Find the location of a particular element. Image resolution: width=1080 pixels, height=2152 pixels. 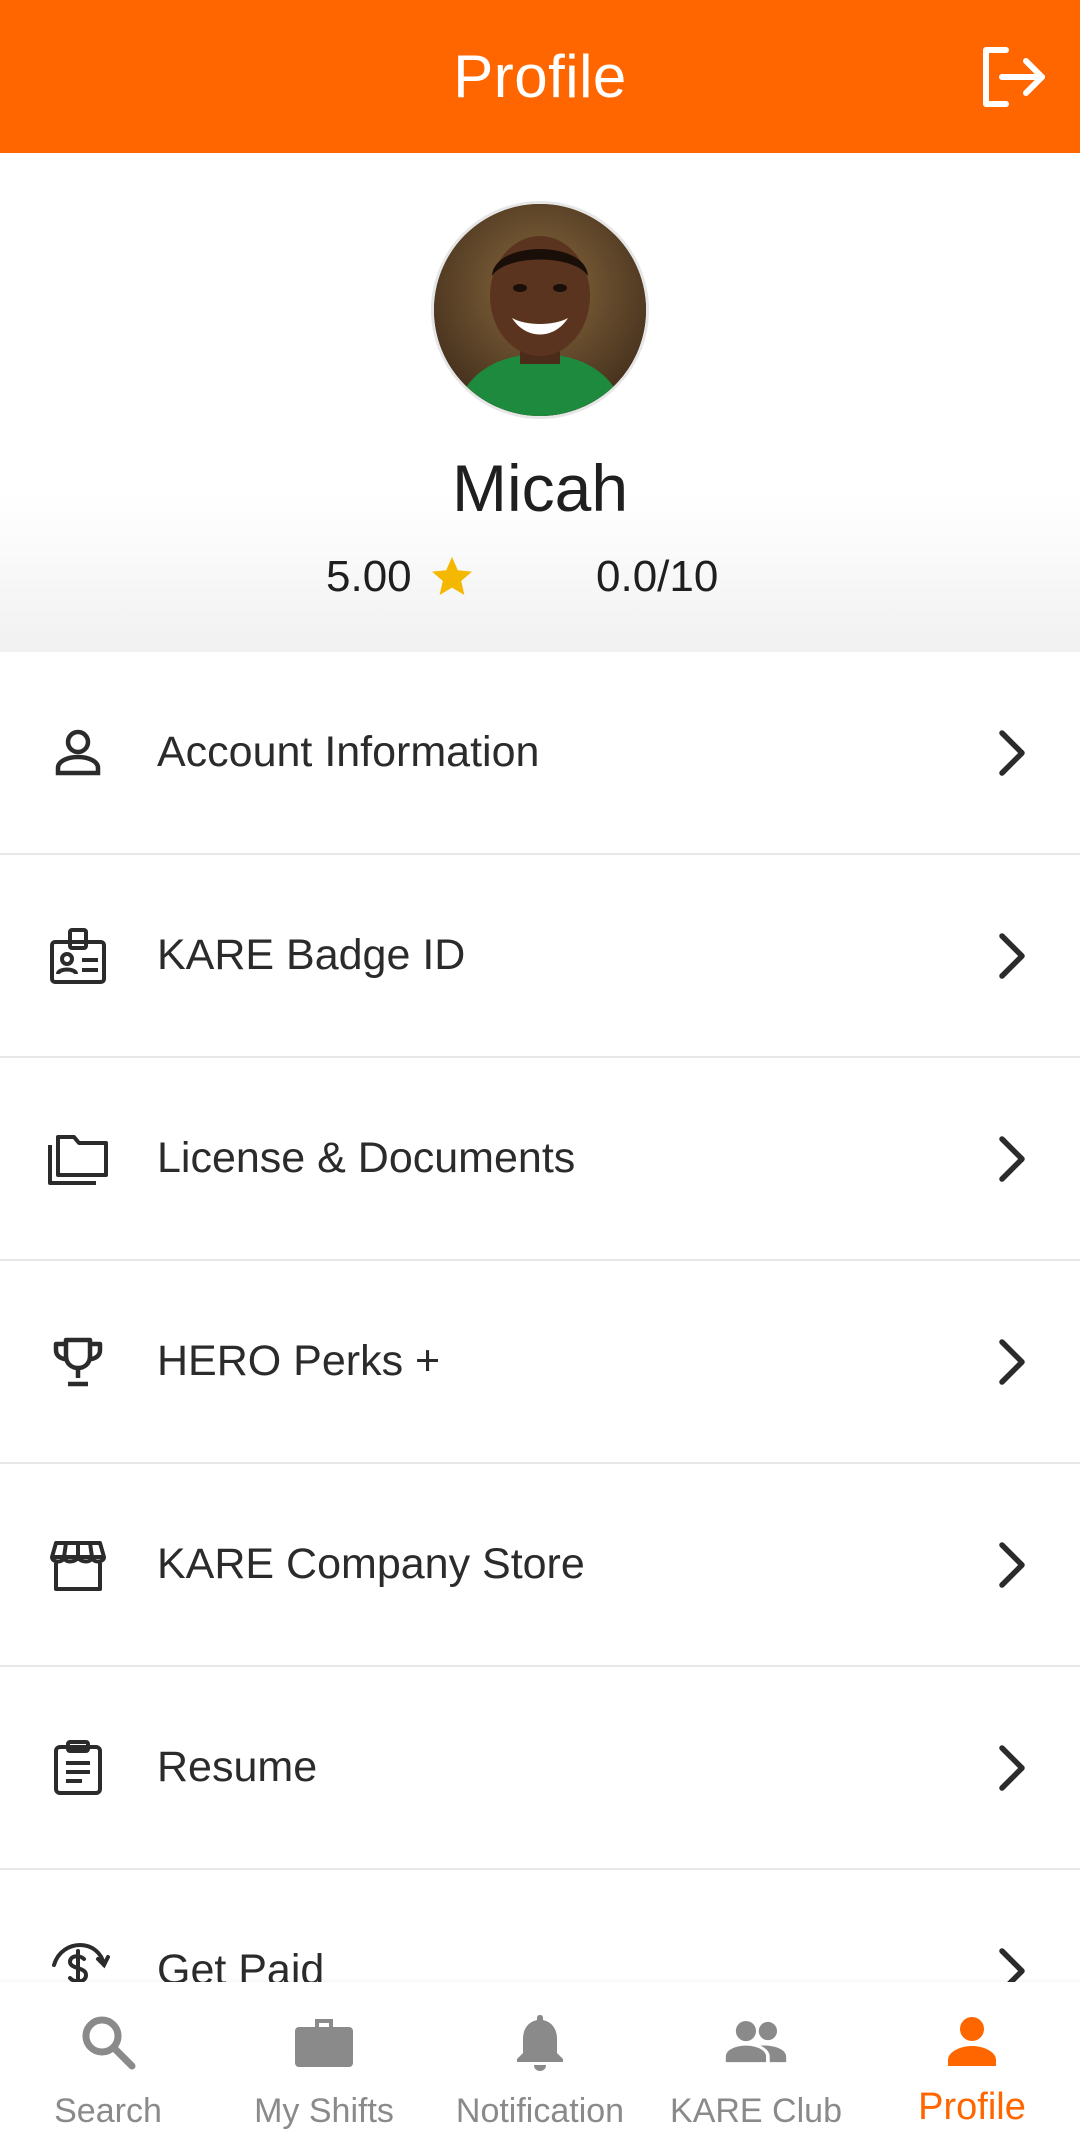

logout-button is located at coordinates (1013, 77).